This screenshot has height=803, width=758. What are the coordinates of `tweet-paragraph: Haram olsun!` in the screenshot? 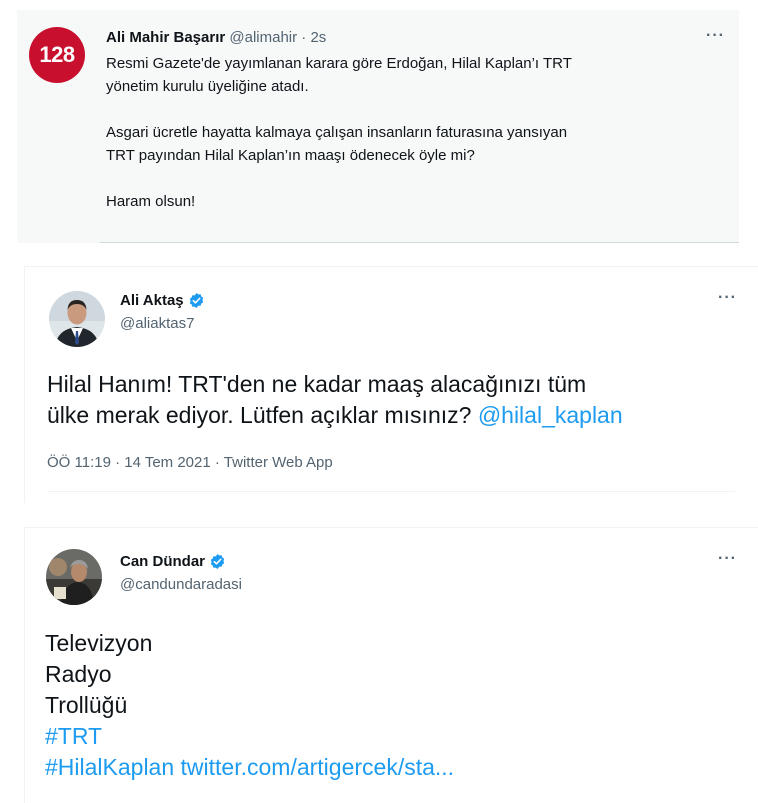 It's located at (151, 201).